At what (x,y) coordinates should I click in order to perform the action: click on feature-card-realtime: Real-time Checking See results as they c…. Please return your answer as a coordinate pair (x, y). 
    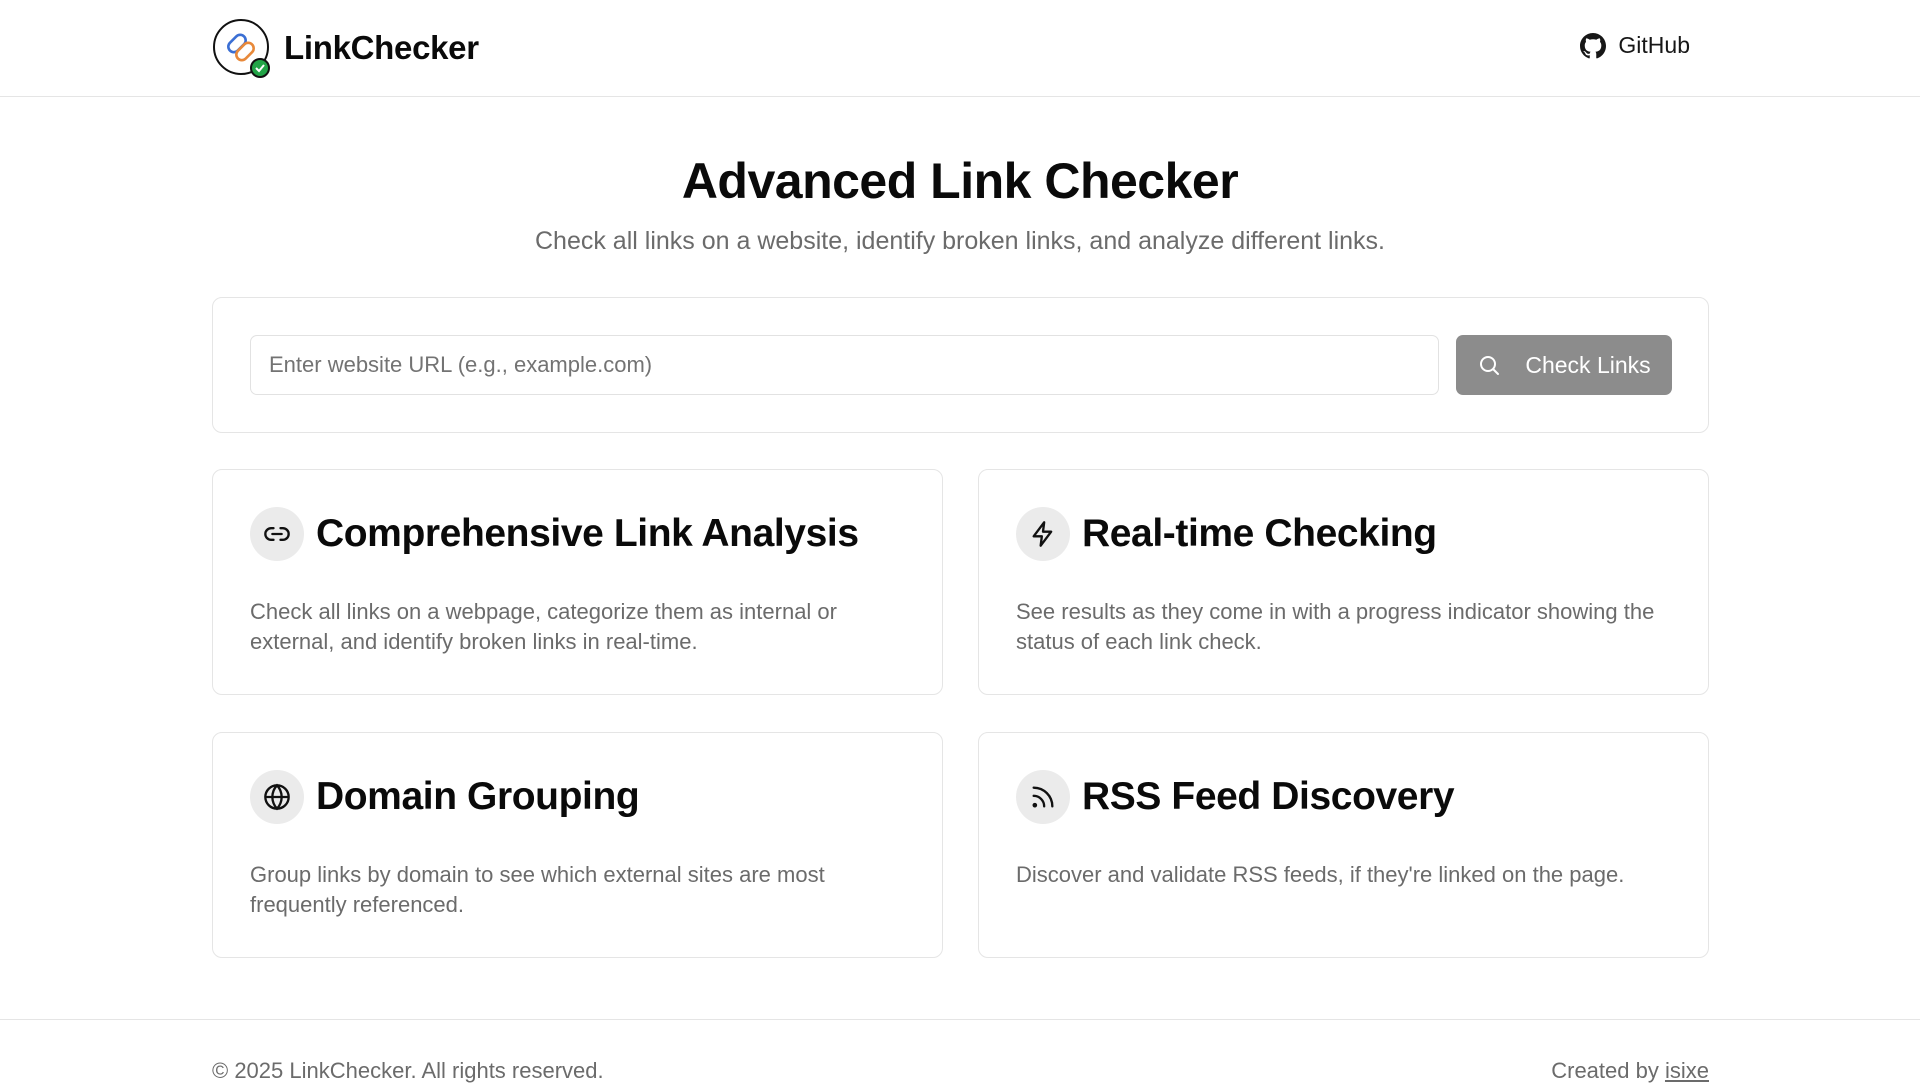
    Looking at the image, I should click on (1343, 582).